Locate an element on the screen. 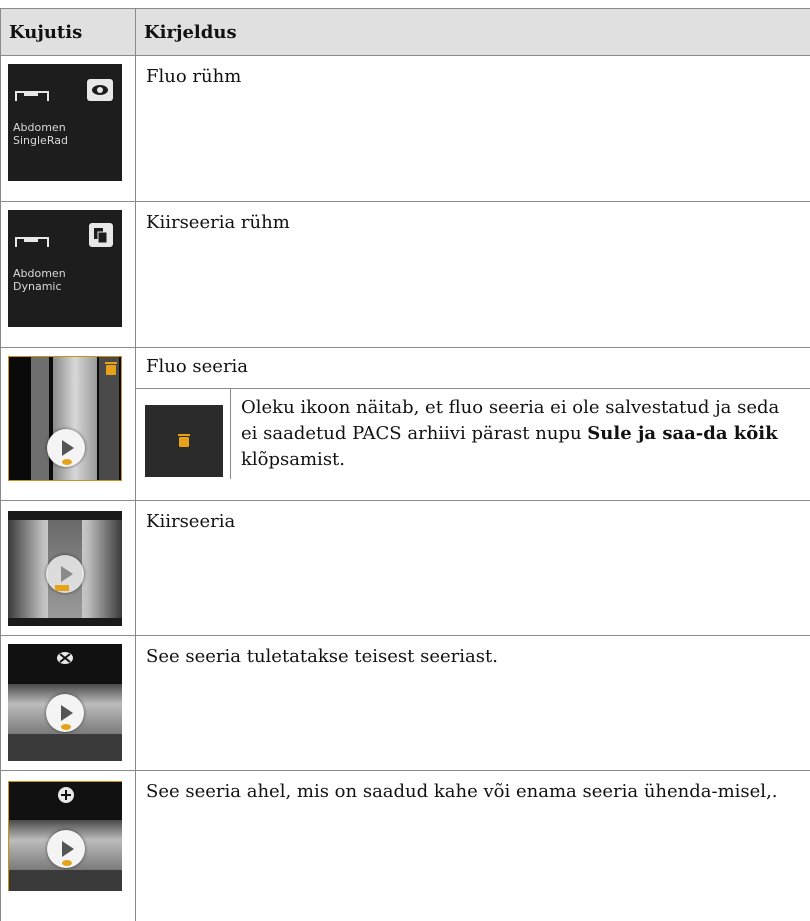  chain-series-thumbnail is located at coordinates (65, 836).